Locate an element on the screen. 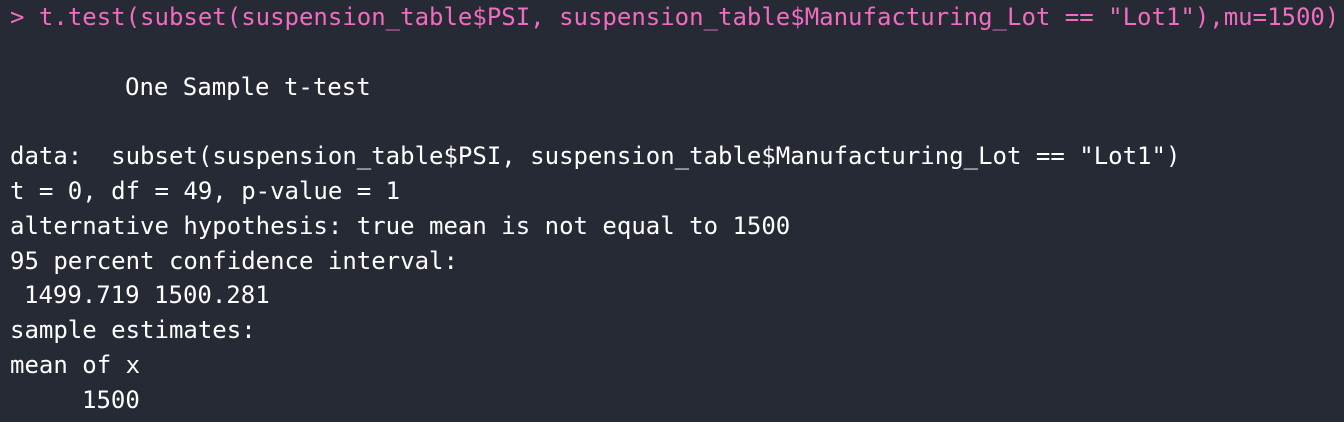  confidence-interval-label: 95 percent confidence interval: is located at coordinates (234, 260).